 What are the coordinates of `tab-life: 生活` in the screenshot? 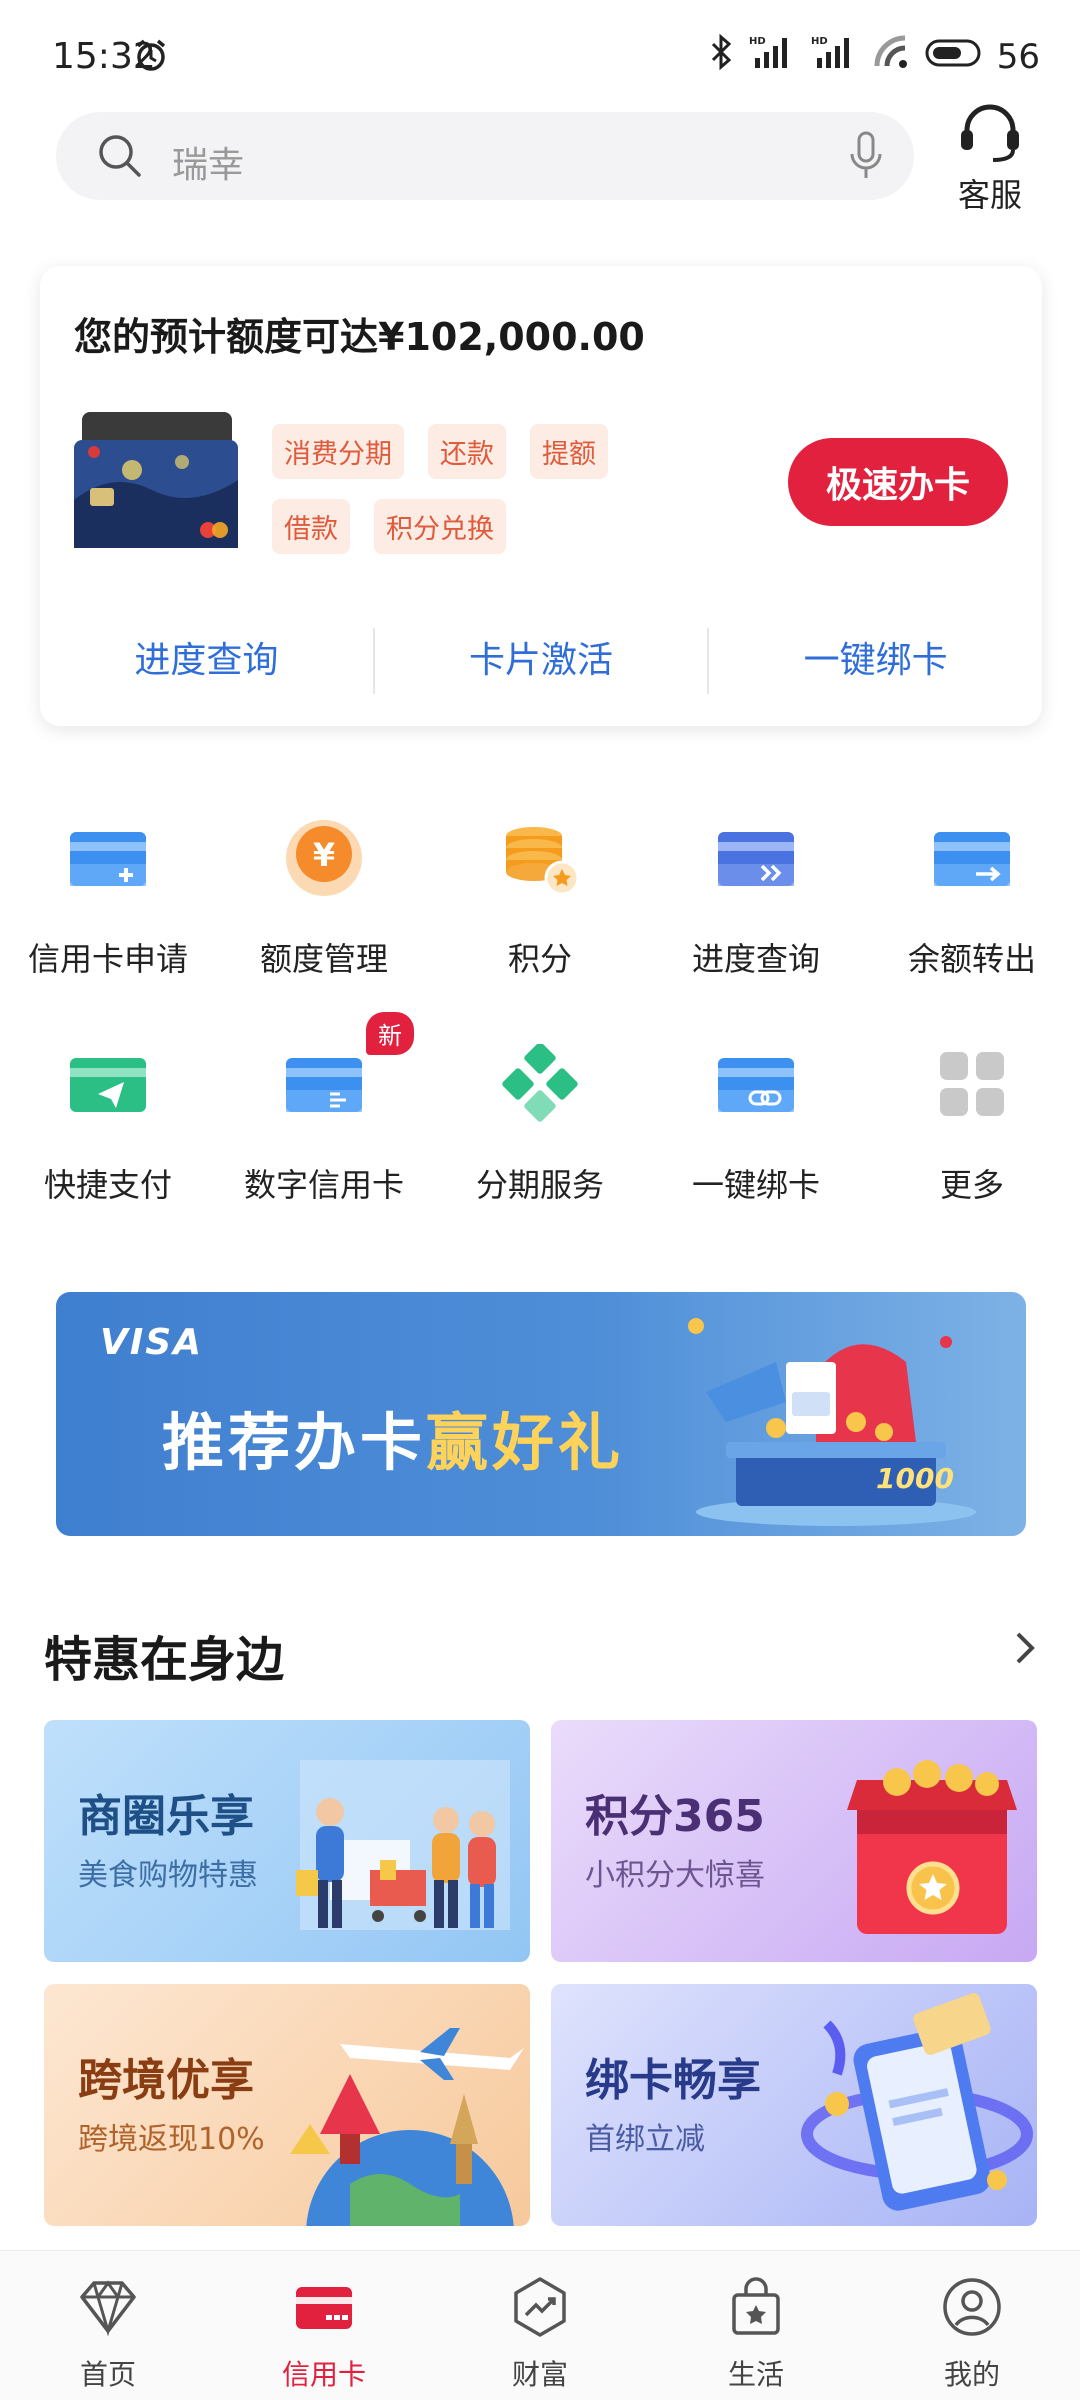 It's located at (756, 2325).